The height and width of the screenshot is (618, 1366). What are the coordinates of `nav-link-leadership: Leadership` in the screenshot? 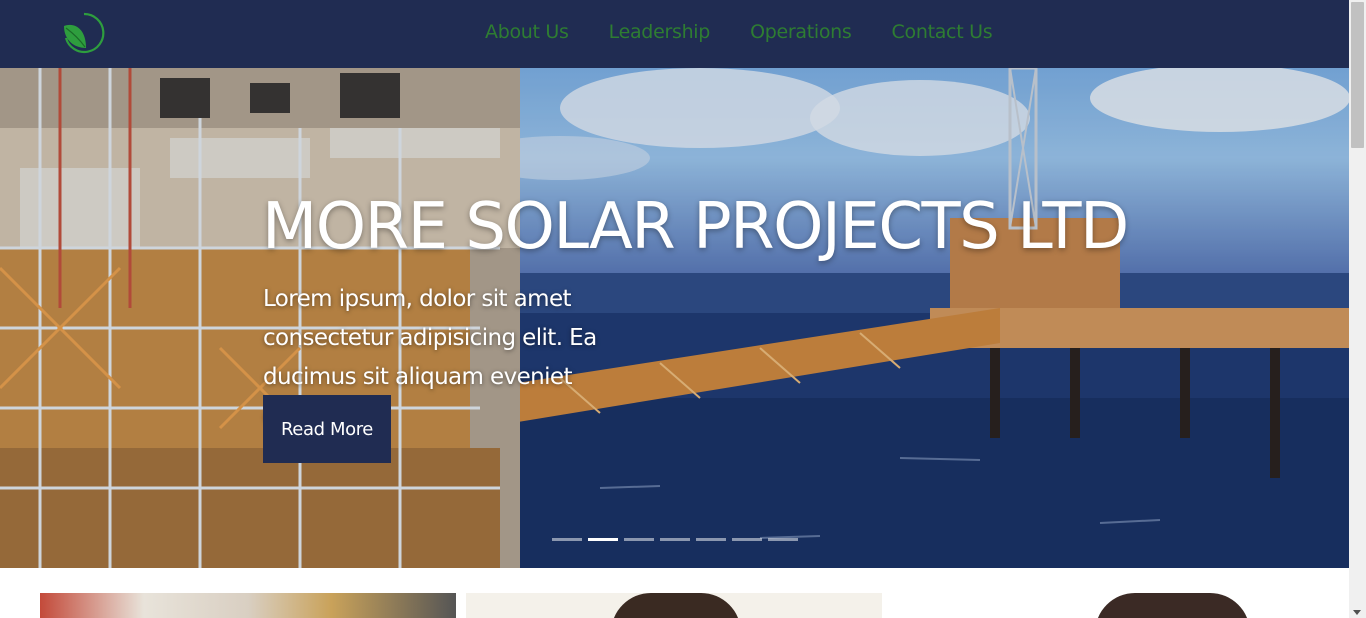 It's located at (660, 32).